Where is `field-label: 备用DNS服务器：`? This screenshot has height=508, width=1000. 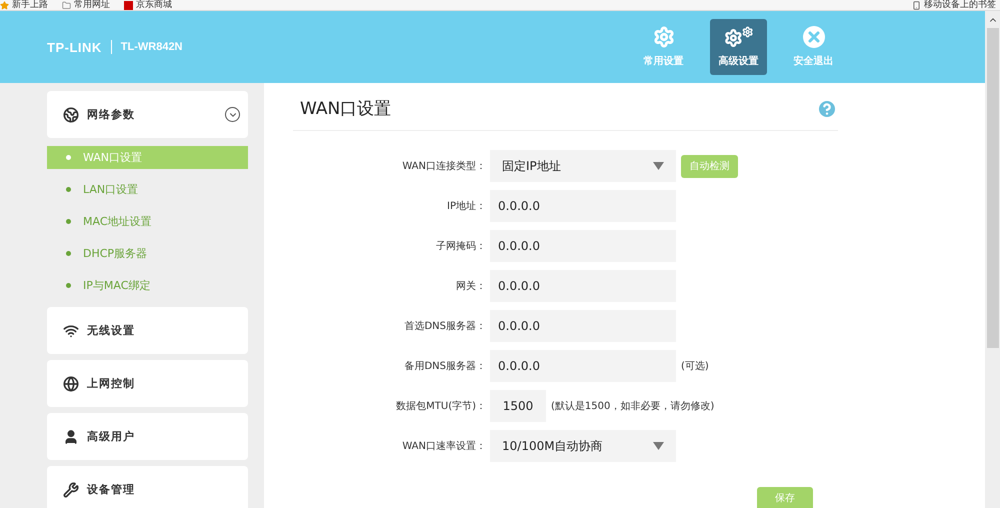
field-label: 备用DNS服务器： is located at coordinates (445, 366).